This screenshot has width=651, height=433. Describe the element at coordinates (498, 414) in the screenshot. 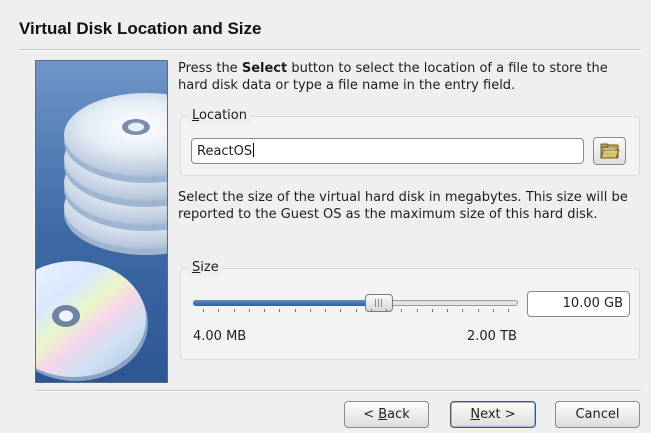

I see `next-button-rest: ext >` at that location.